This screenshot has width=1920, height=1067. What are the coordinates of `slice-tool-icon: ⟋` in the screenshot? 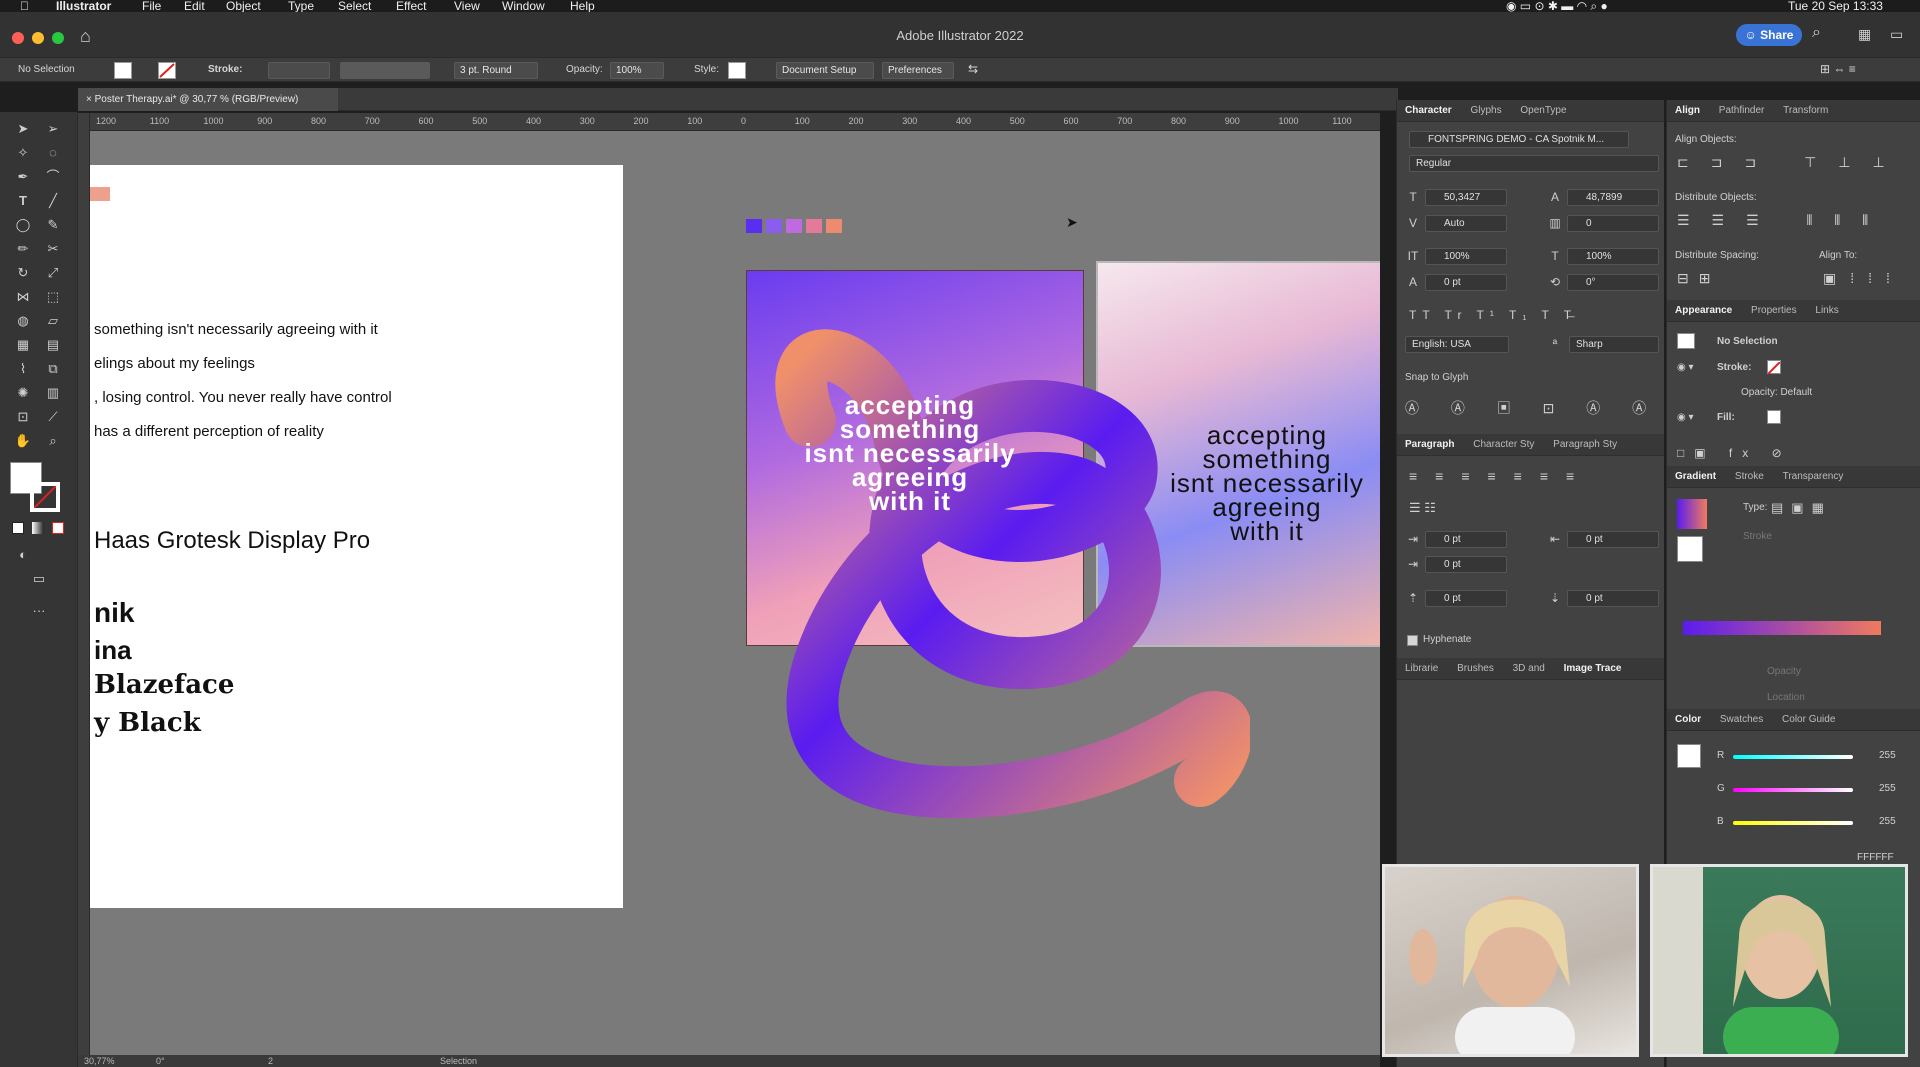 It's located at (53, 417).